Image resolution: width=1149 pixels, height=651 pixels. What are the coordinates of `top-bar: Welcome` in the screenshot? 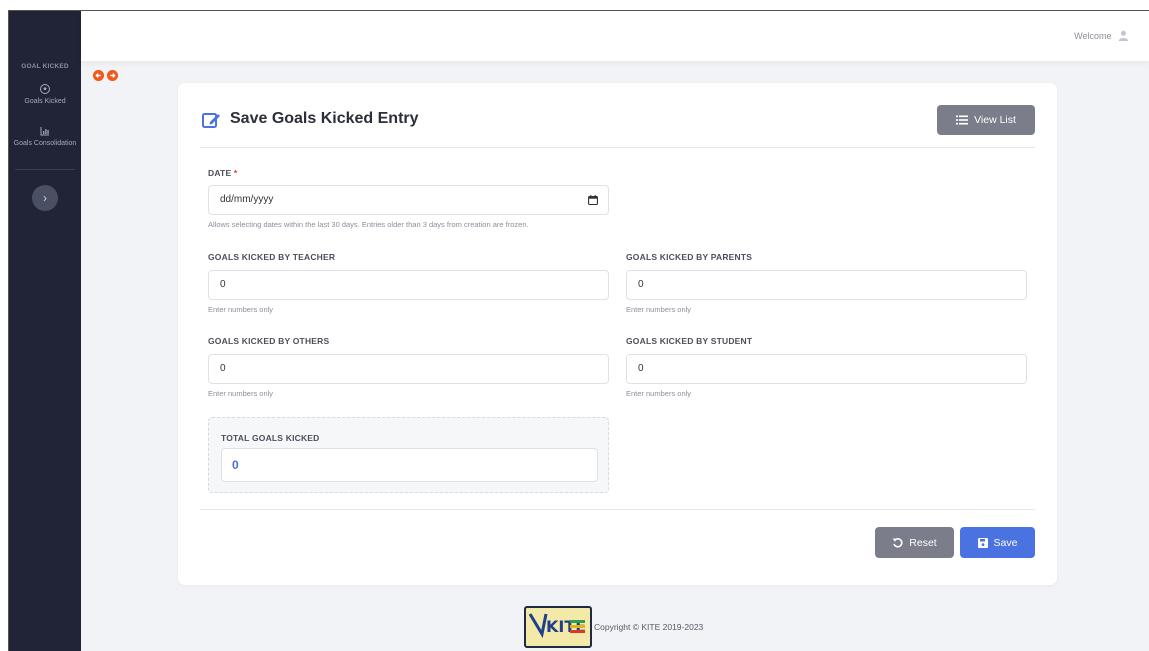 It's located at (615, 36).